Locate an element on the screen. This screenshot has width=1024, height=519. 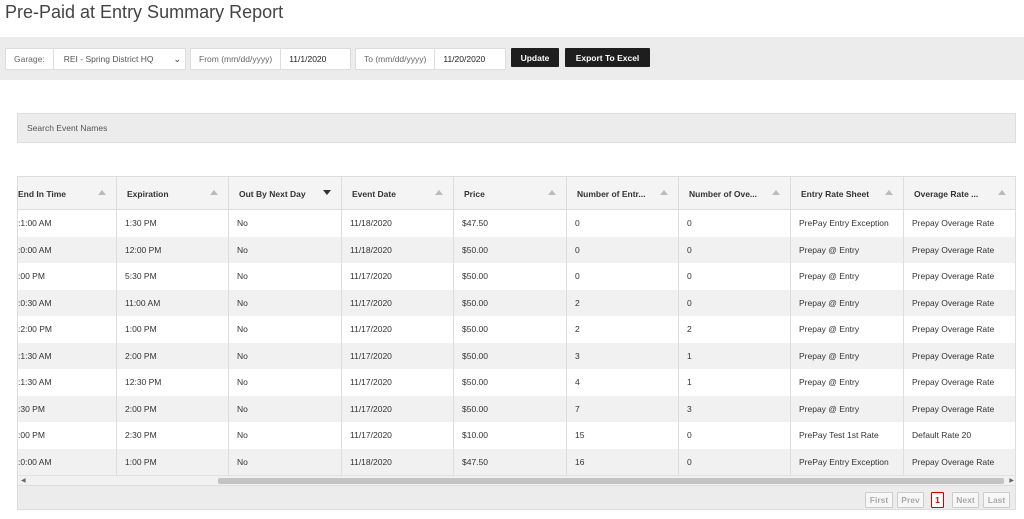
from-date-filter: From (mm/dd/yyyy) 11/1/2020 is located at coordinates (270, 59).